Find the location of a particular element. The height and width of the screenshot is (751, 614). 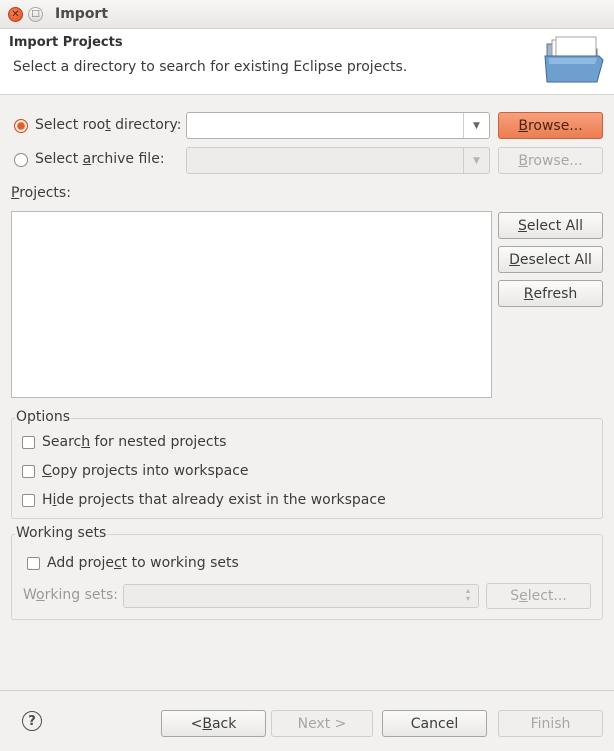

working-sets-title: Working sets is located at coordinates (61, 533).